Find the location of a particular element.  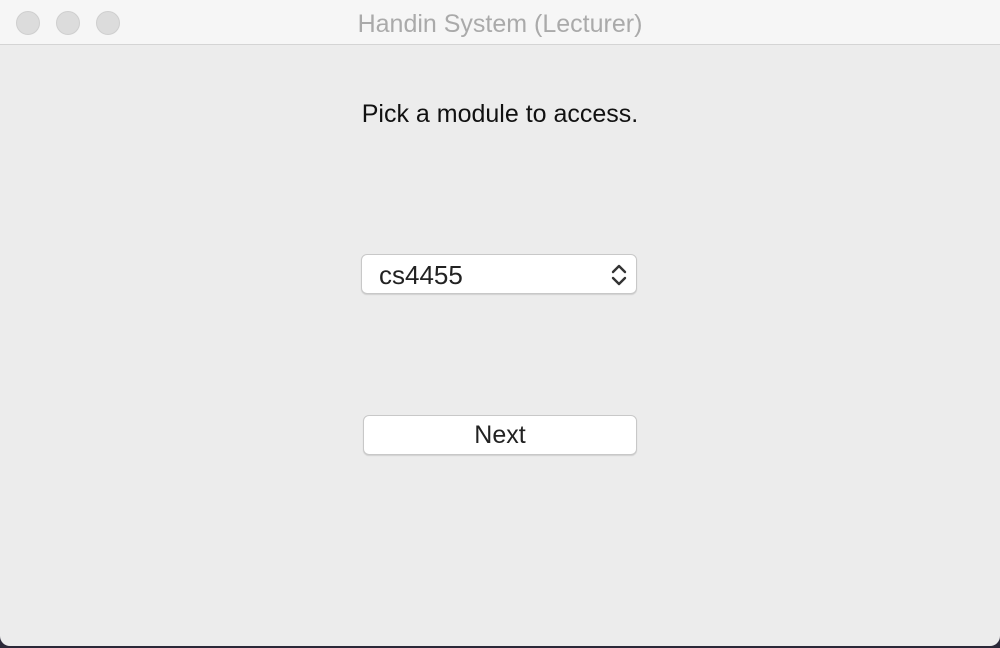

module-select-value: cs4455 is located at coordinates (421, 275).